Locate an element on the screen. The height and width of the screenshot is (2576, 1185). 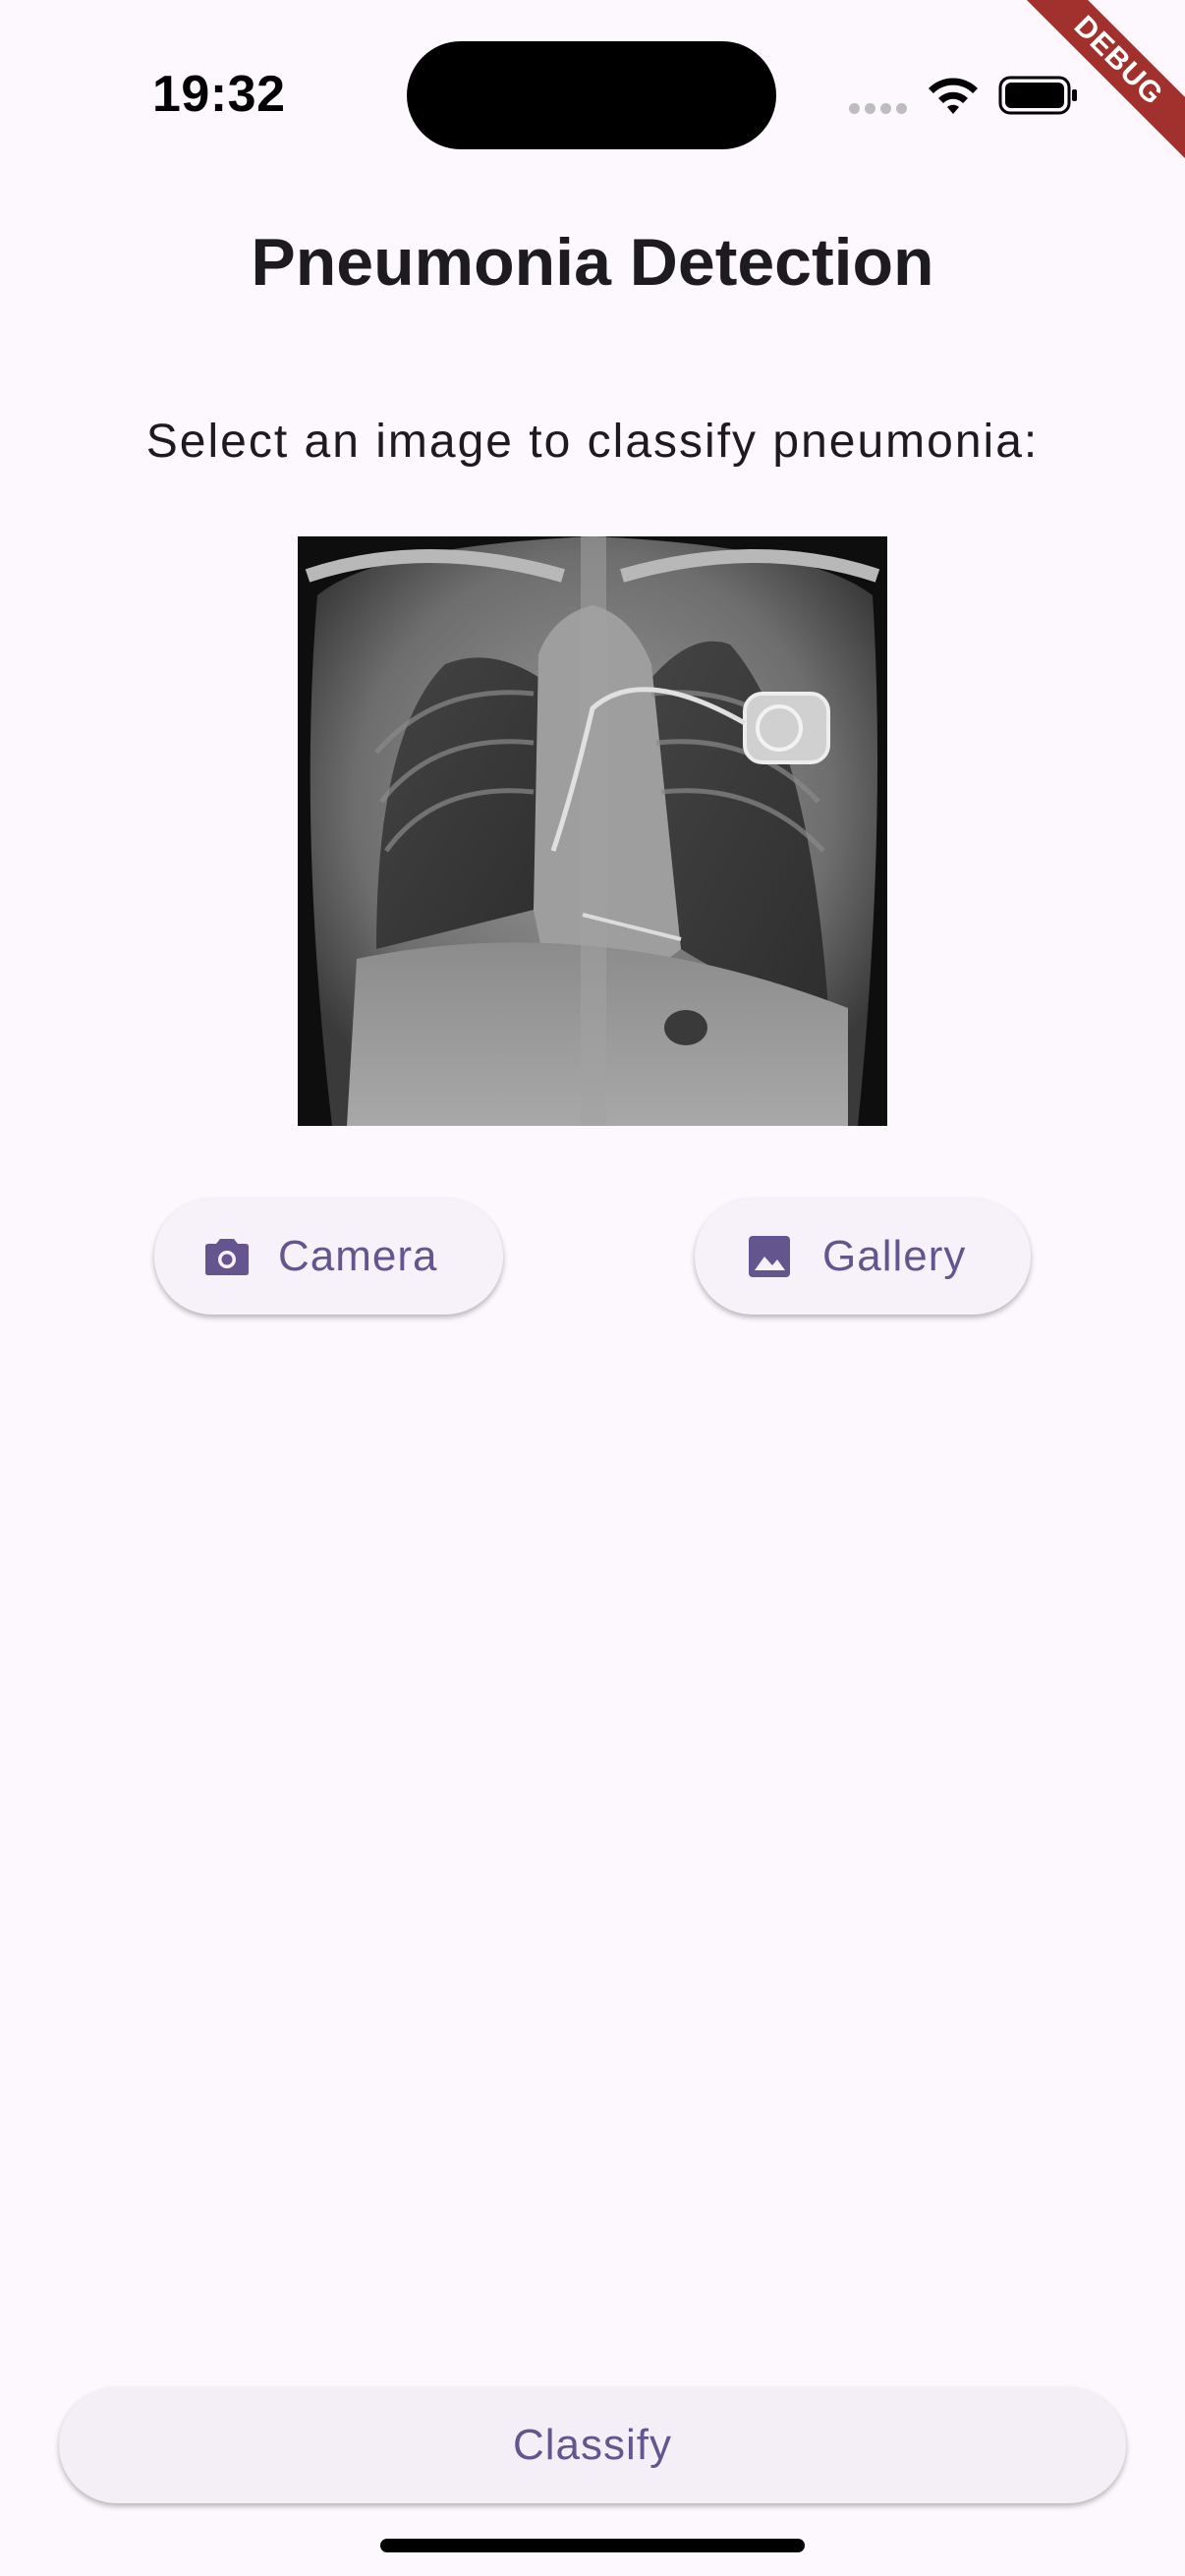
instruction-text: Select an image to classify pneumonia: is located at coordinates (592, 442).